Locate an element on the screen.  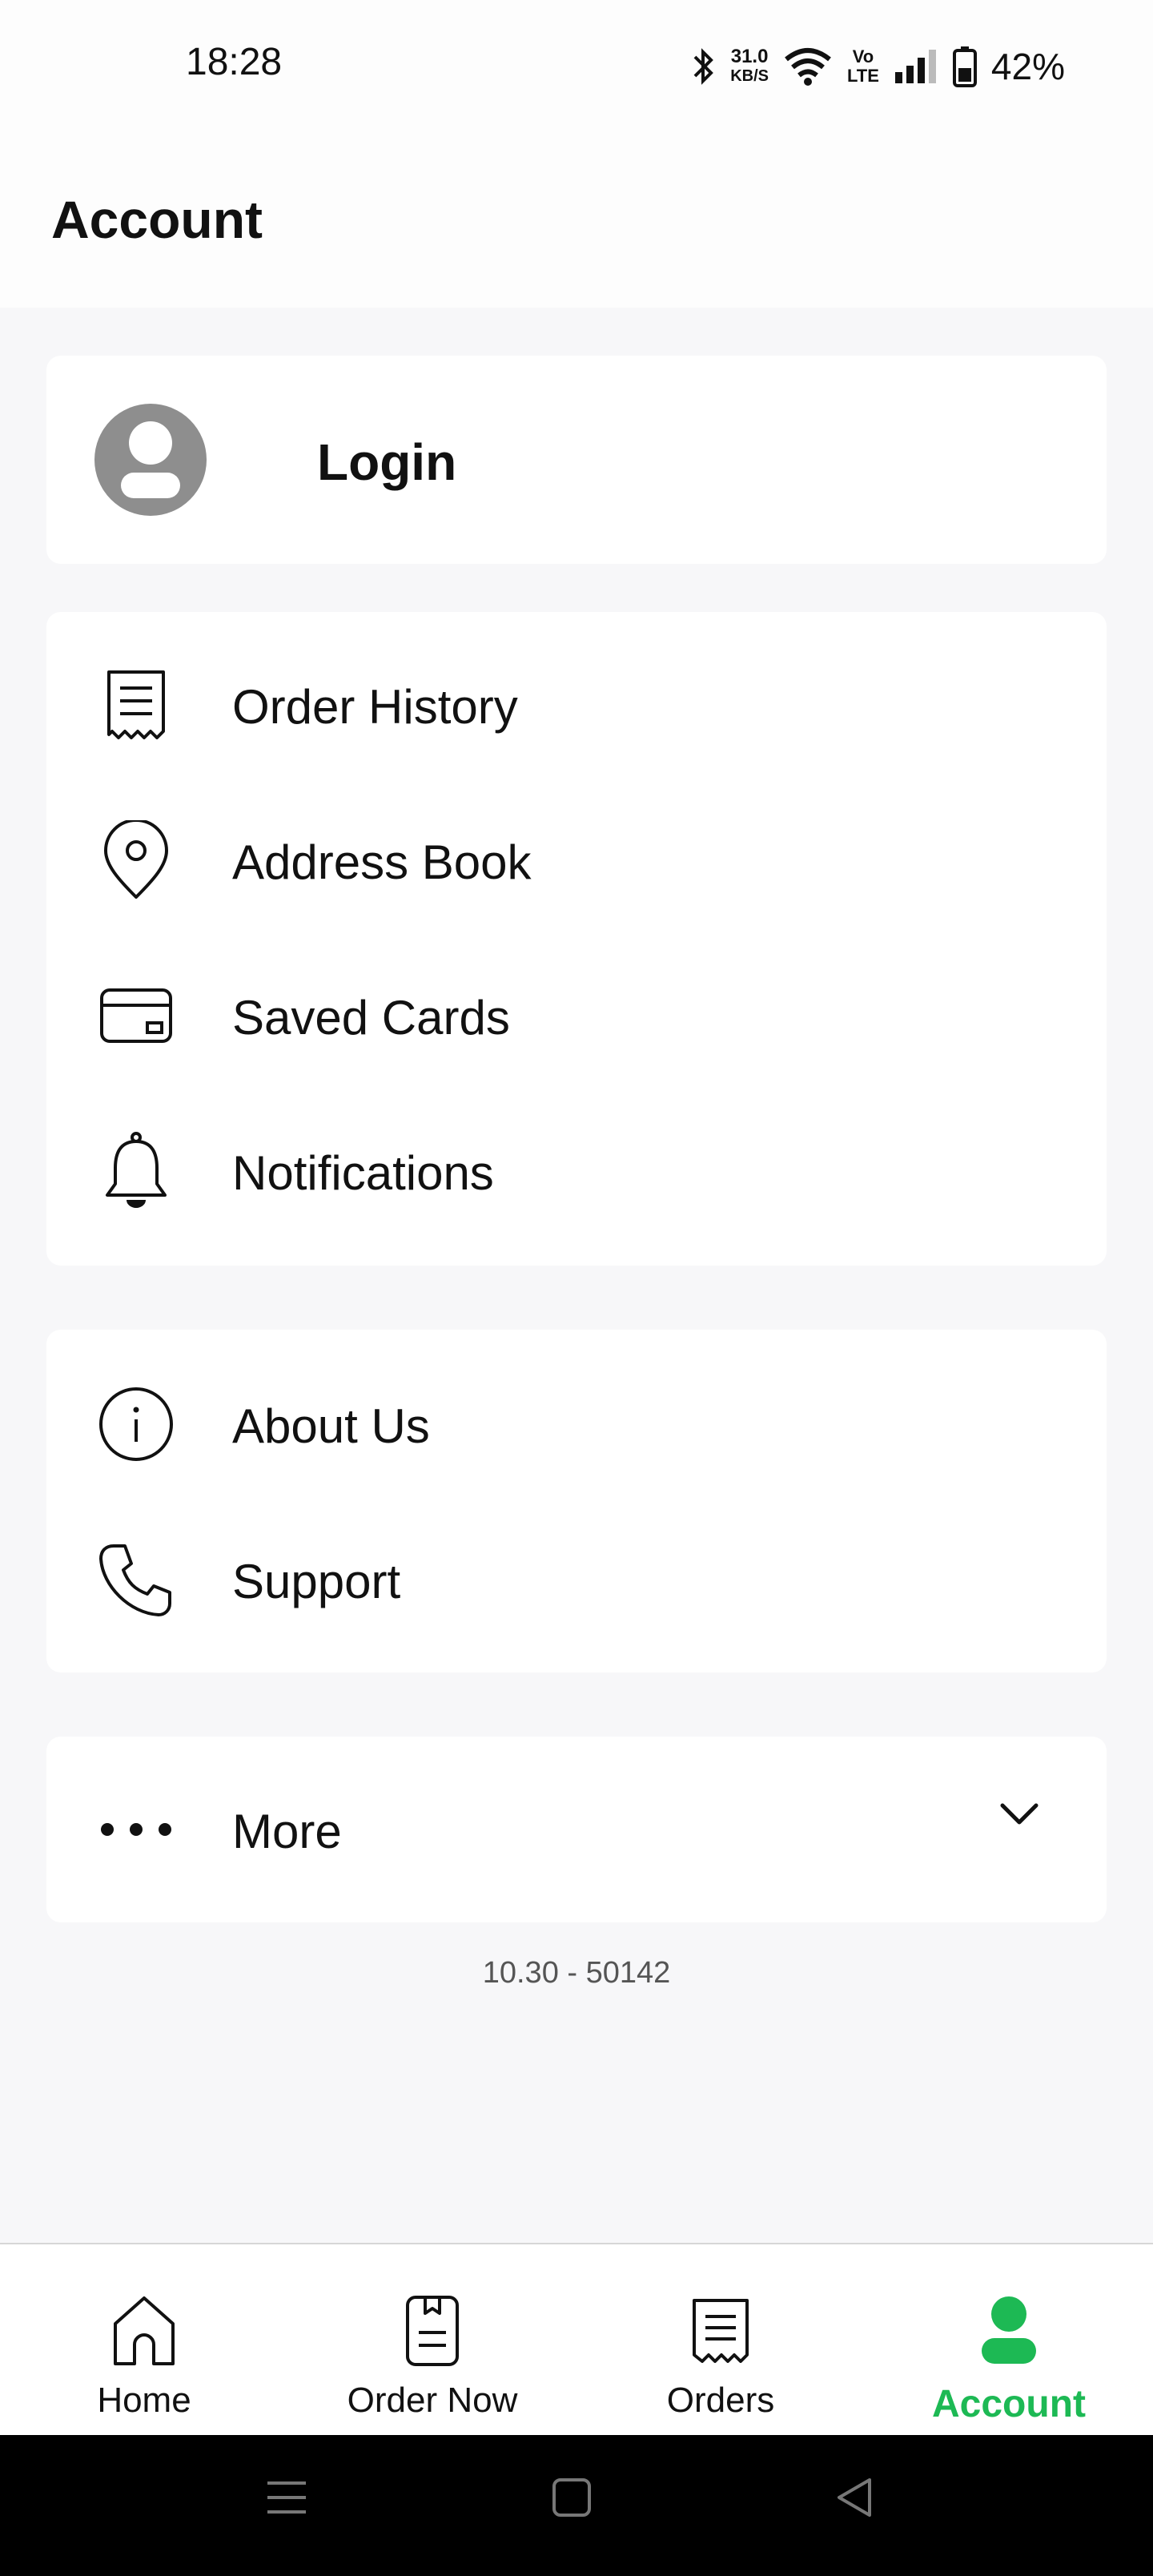
menu-item-about-us: About Us is located at coordinates (576, 1423).